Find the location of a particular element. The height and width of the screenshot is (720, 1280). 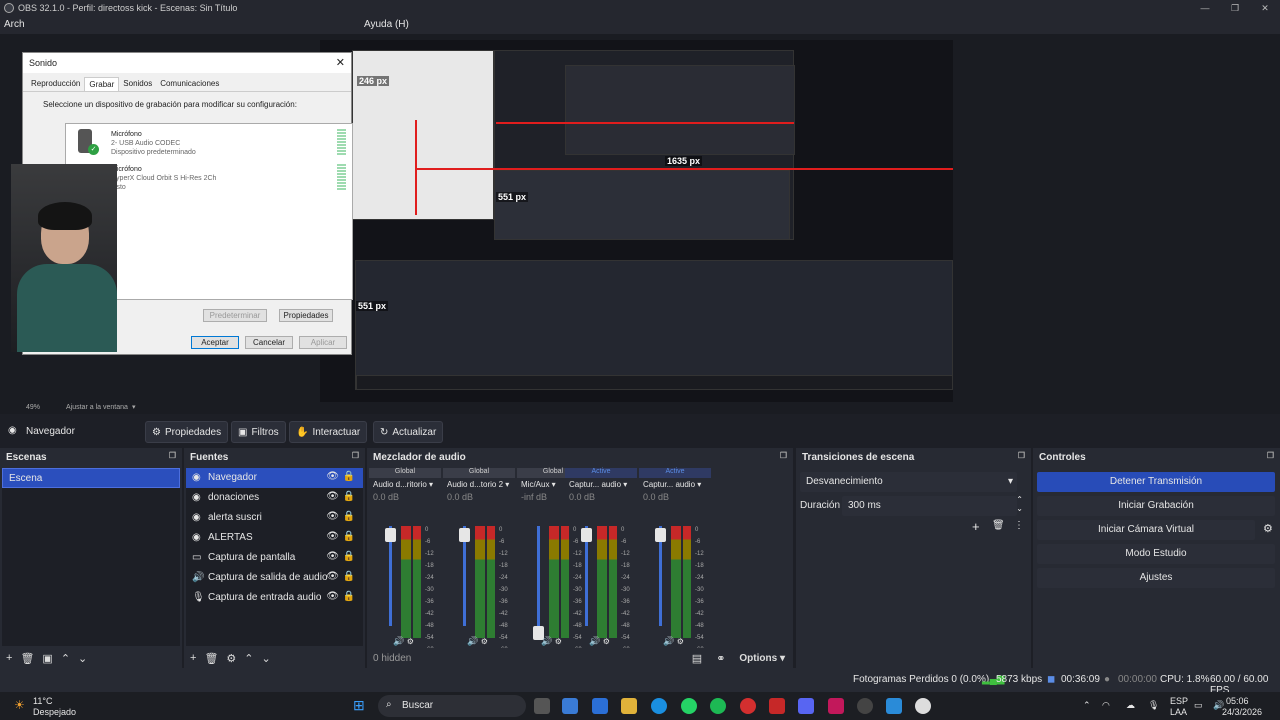

tray-chevron-icon: ⌃ is located at coordinates (1087, 705).